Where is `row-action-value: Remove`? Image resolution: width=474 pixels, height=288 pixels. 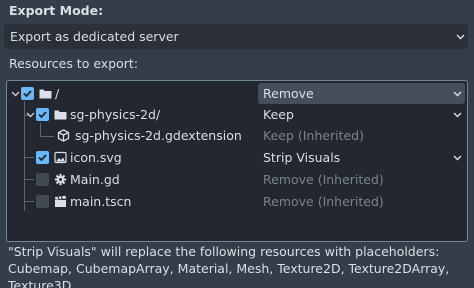 row-action-value: Remove is located at coordinates (288, 93).